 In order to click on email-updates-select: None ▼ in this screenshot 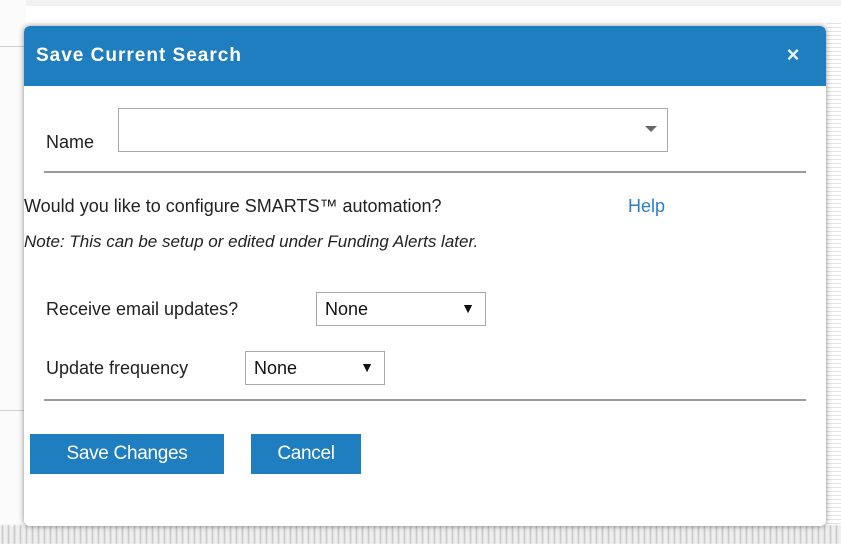, I will do `click(401, 309)`.